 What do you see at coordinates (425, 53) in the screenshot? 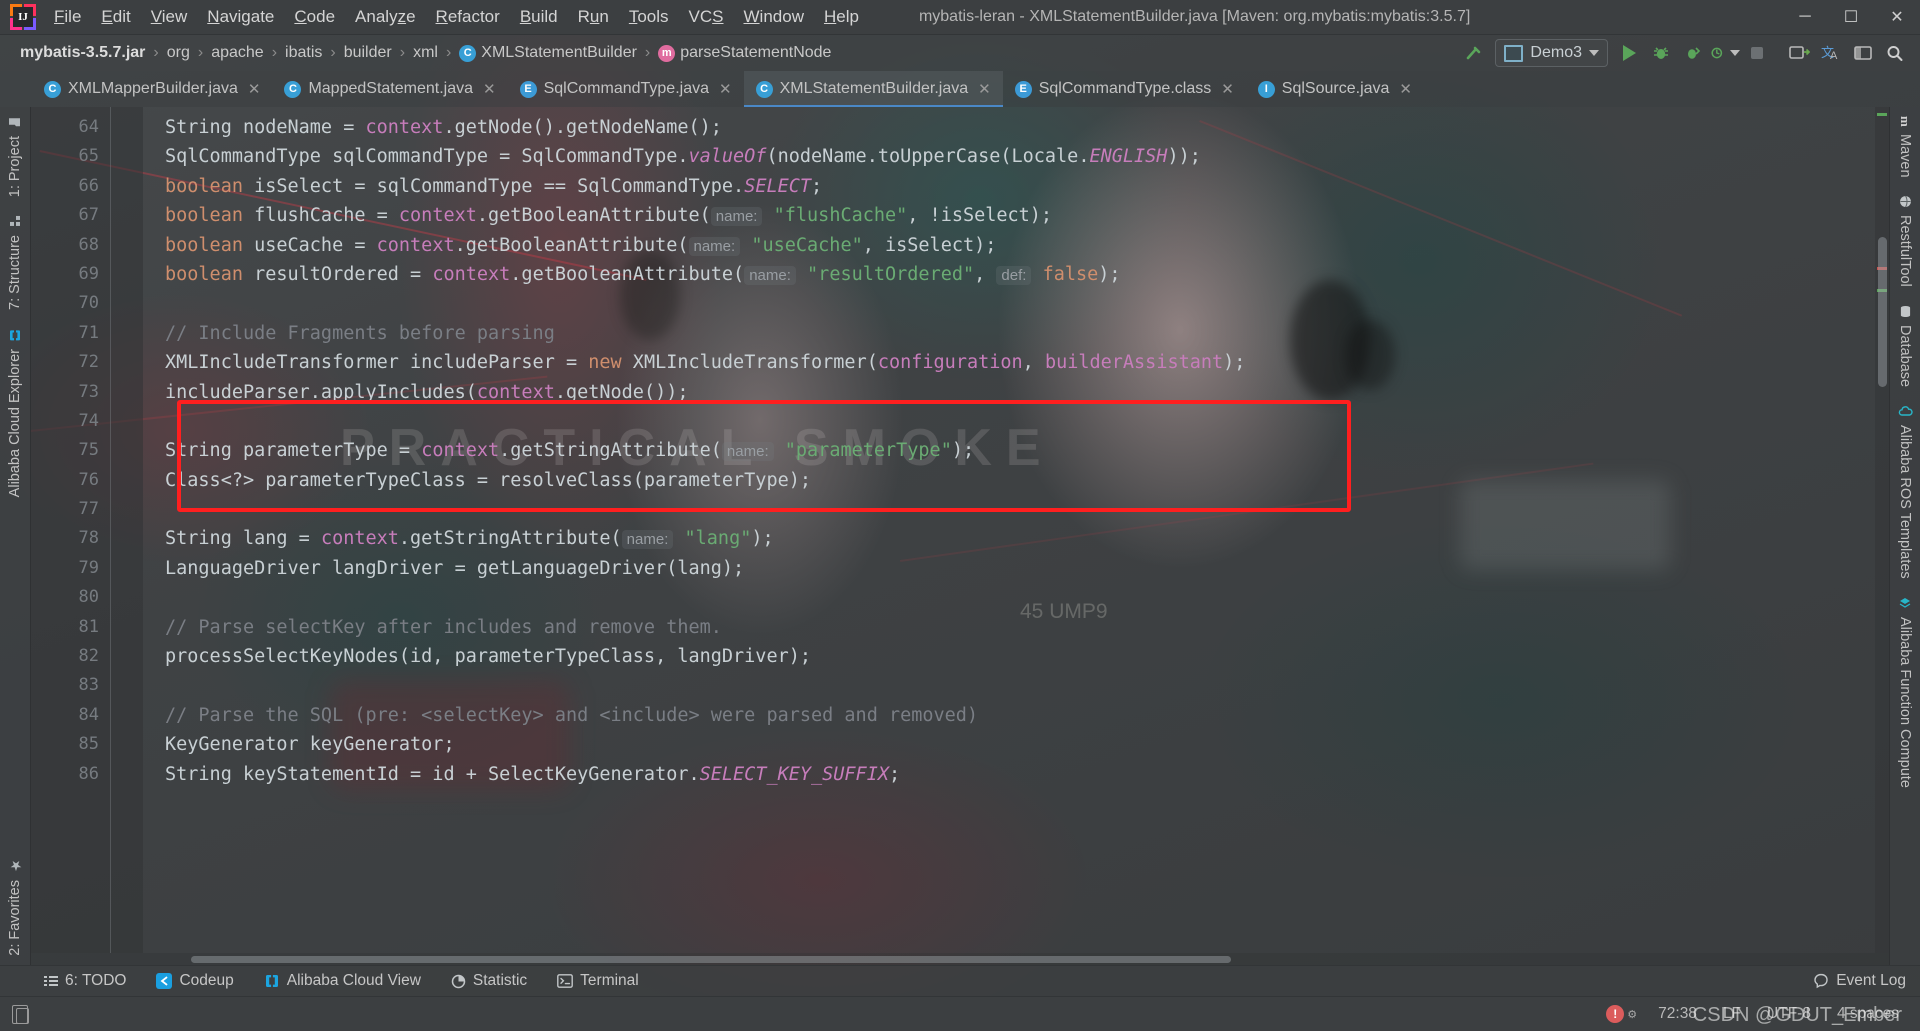
I see `breadcrumb-item-xml: xml` at bounding box center [425, 53].